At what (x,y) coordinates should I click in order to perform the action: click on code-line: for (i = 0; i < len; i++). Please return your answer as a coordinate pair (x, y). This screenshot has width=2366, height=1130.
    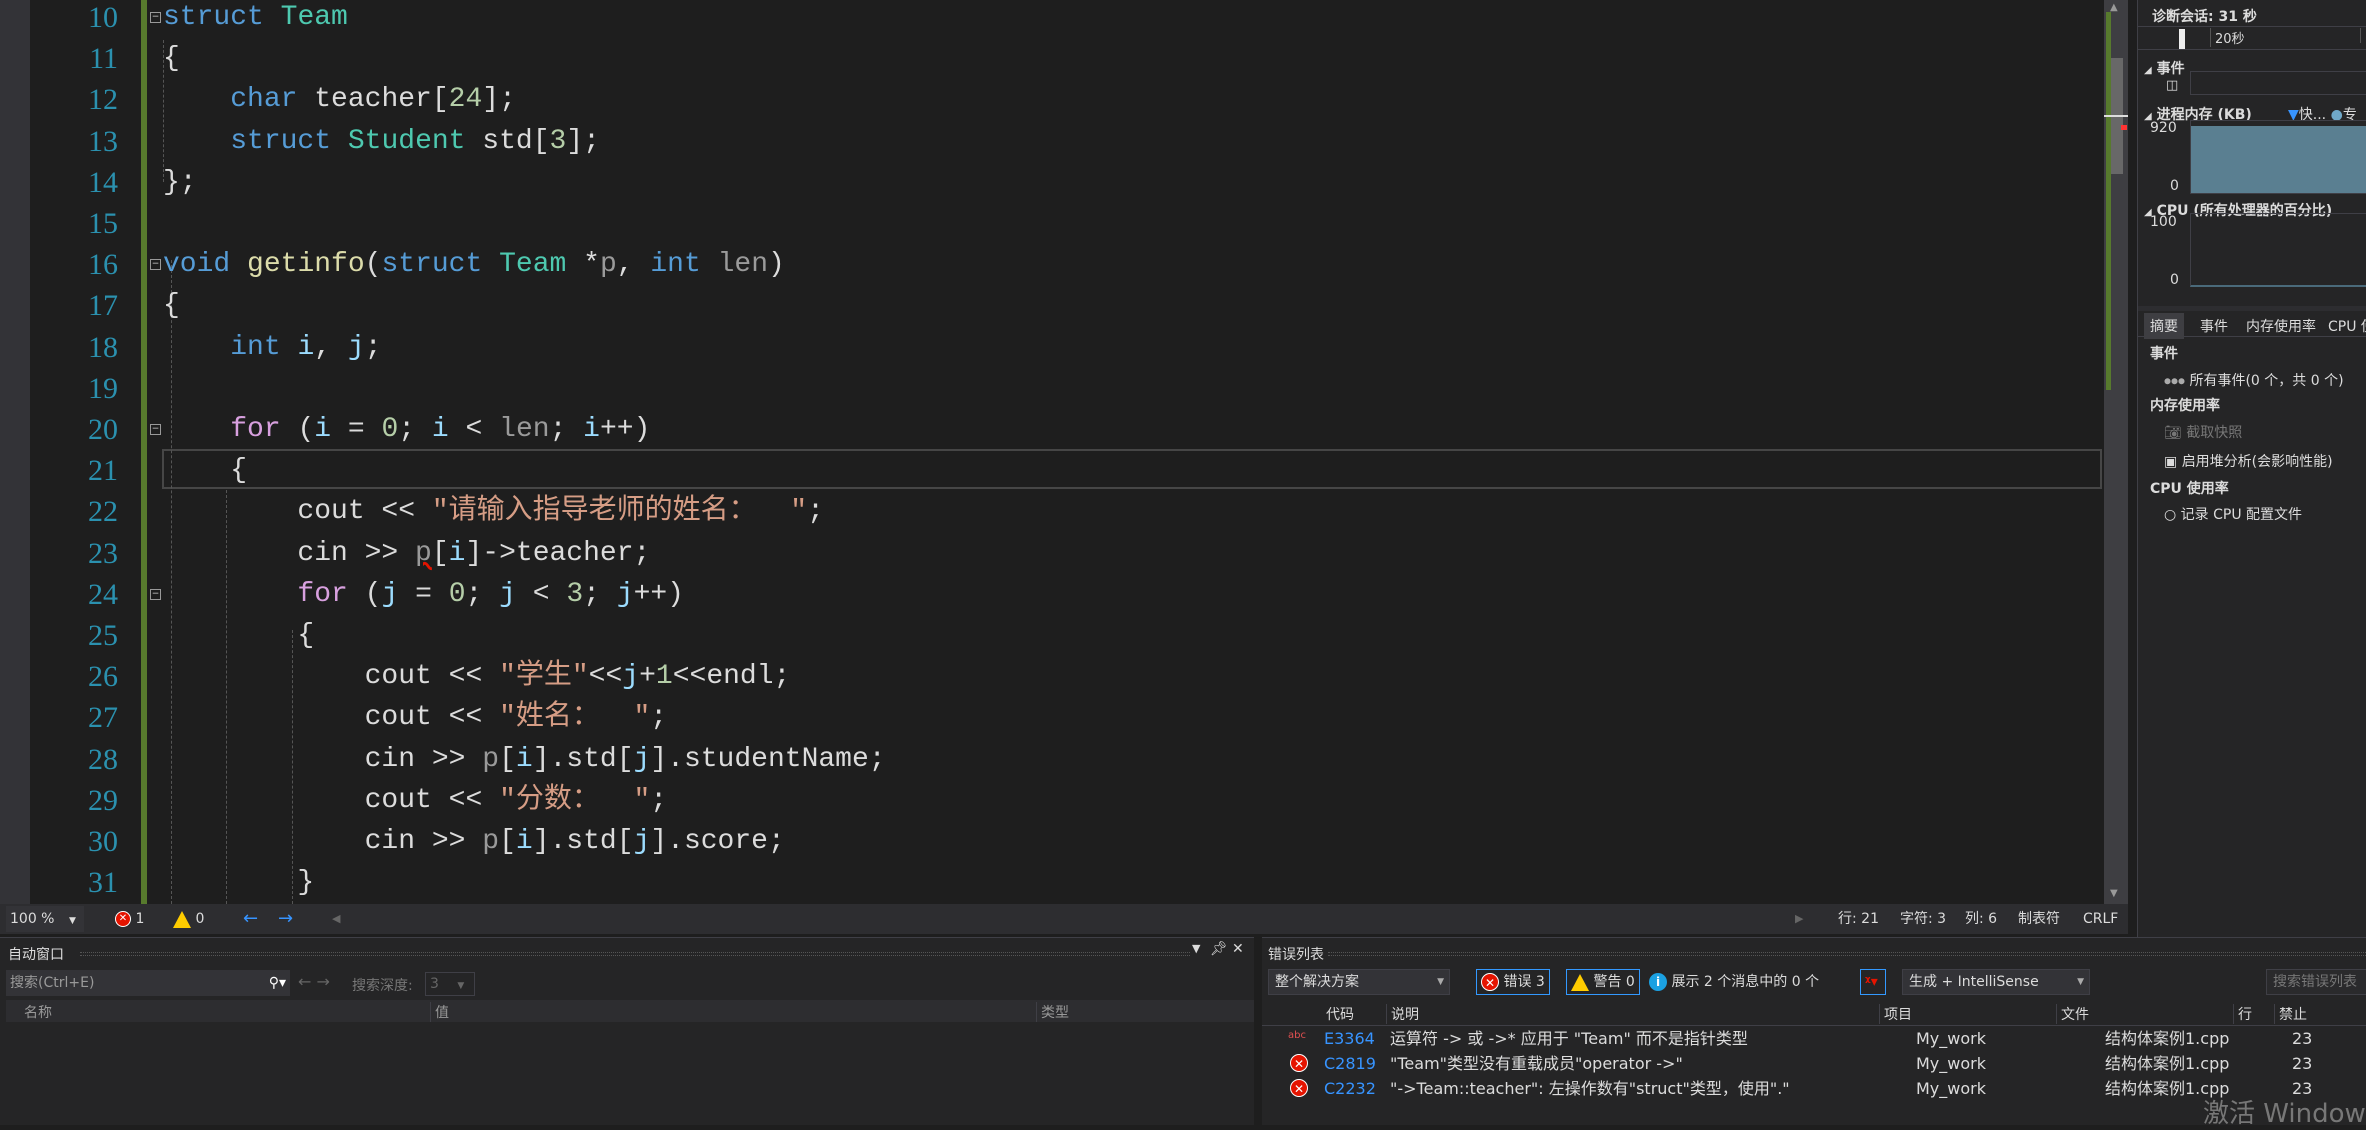
    Looking at the image, I should click on (406, 429).